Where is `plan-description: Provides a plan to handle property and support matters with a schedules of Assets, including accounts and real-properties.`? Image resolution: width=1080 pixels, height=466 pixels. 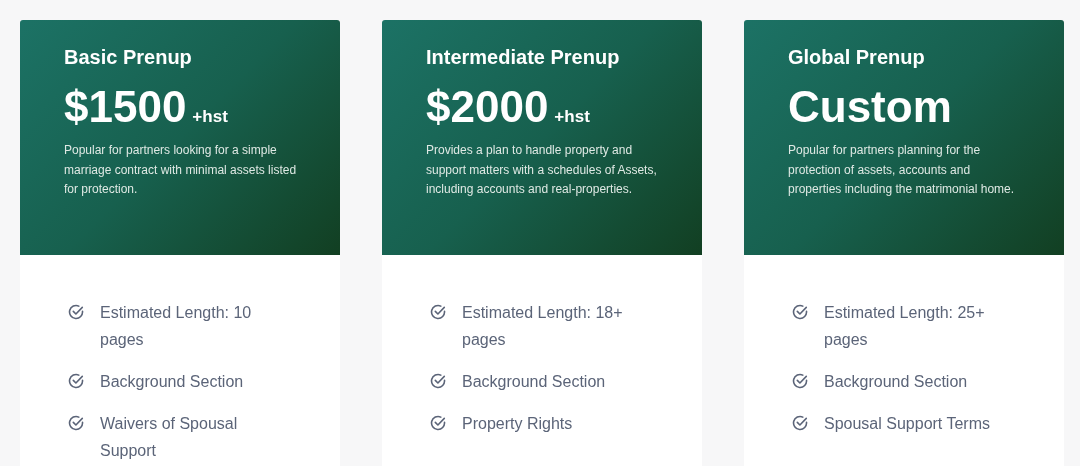
plan-description: Provides a plan to handle property and support matters with a schedules of Assets, including accounts and real-properties. is located at coordinates (542, 170).